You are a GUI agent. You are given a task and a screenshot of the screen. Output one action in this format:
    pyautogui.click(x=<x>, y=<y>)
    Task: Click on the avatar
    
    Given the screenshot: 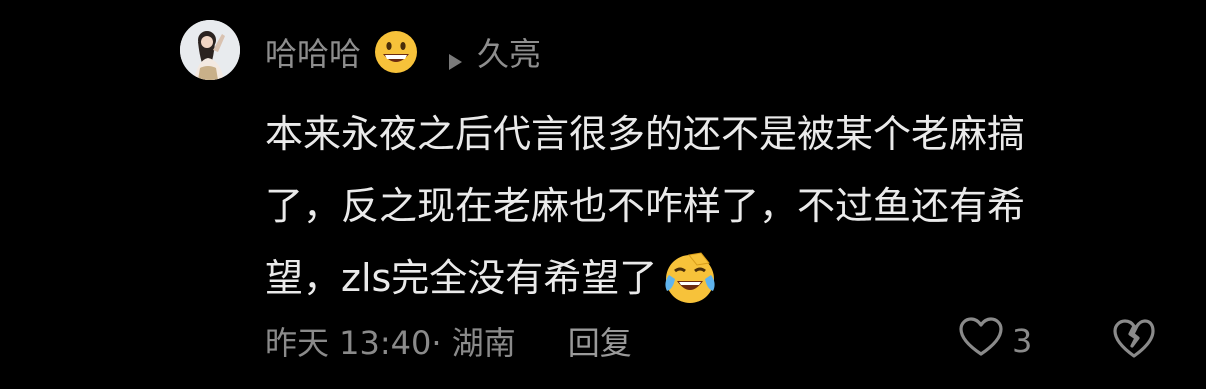 What is the action you would take?
    pyautogui.click(x=210, y=50)
    